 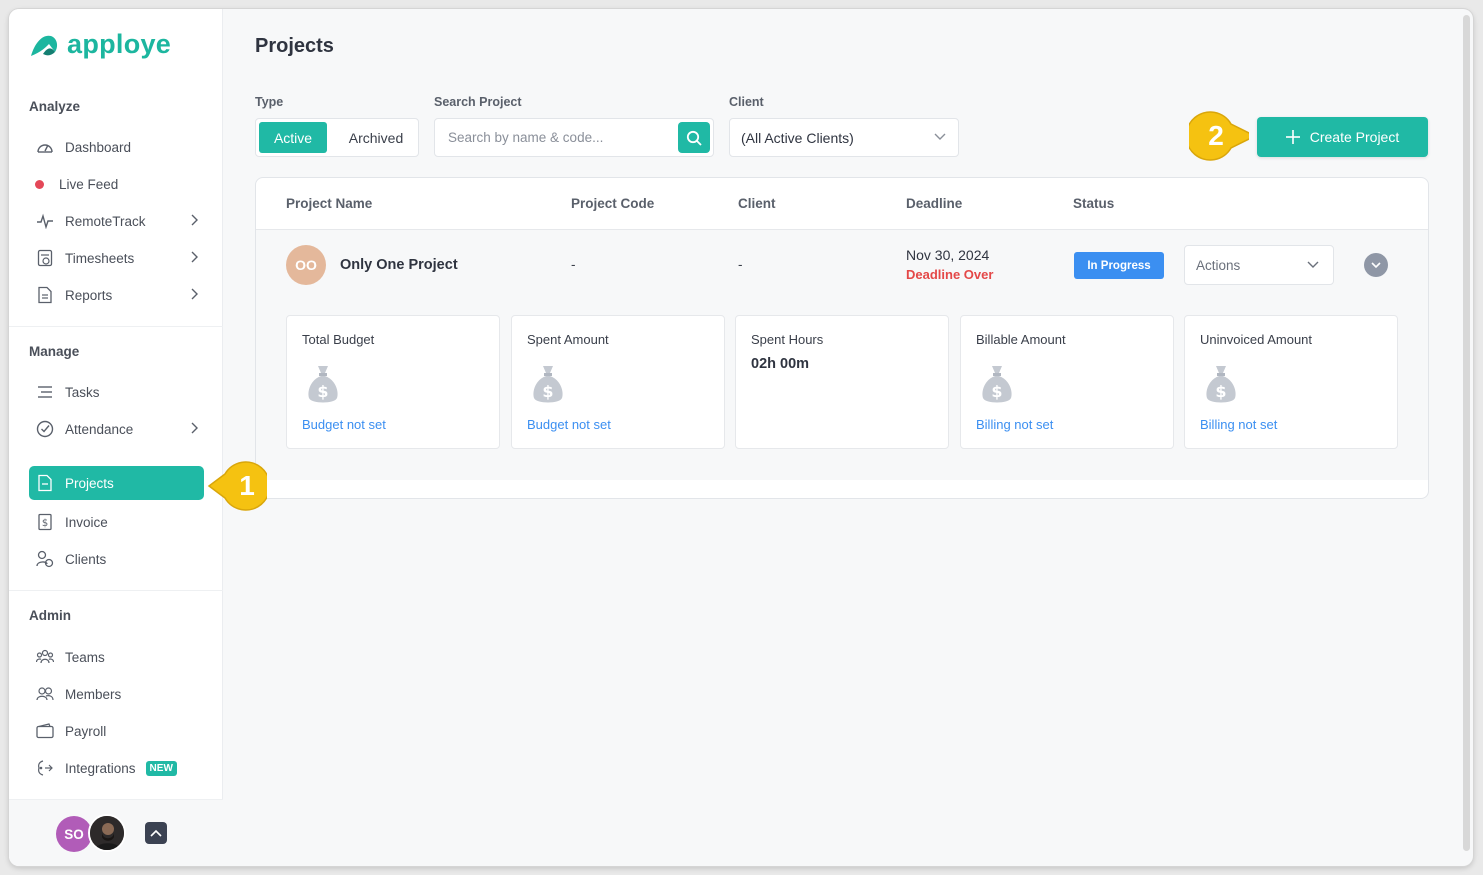 I want to click on search-button, so click(x=694, y=137).